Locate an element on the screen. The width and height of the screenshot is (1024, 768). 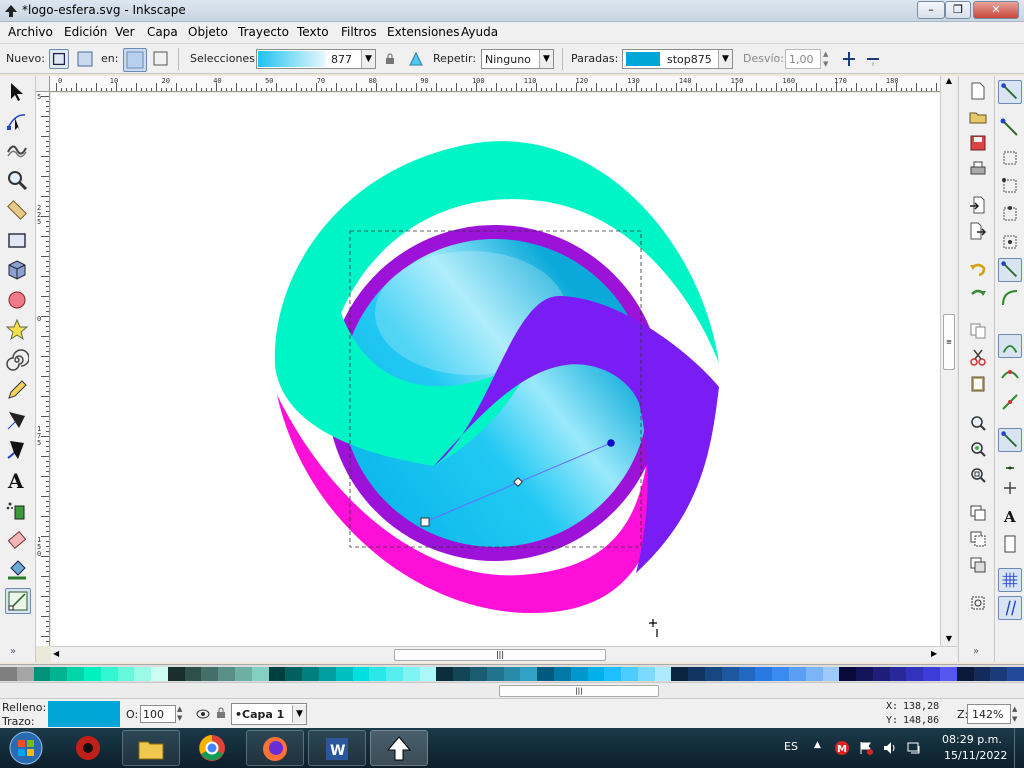
taskbar-inkscape is located at coordinates (399, 748).